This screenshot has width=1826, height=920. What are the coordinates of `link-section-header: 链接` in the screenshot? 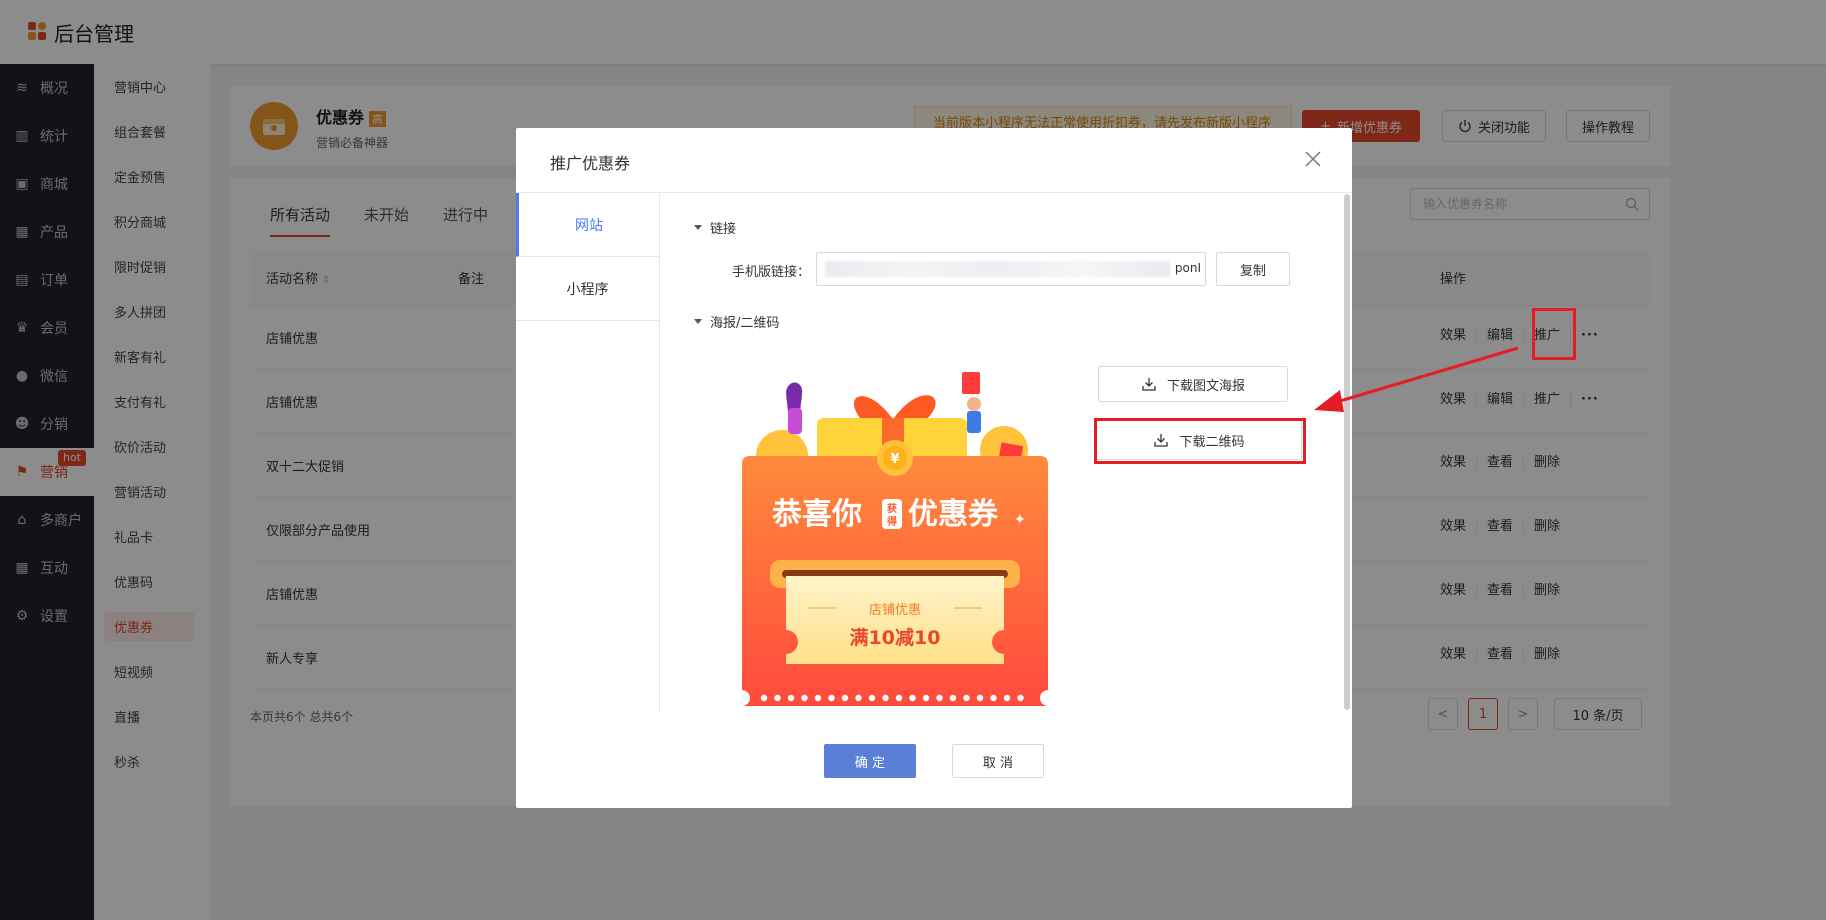 It's located at (715, 227).